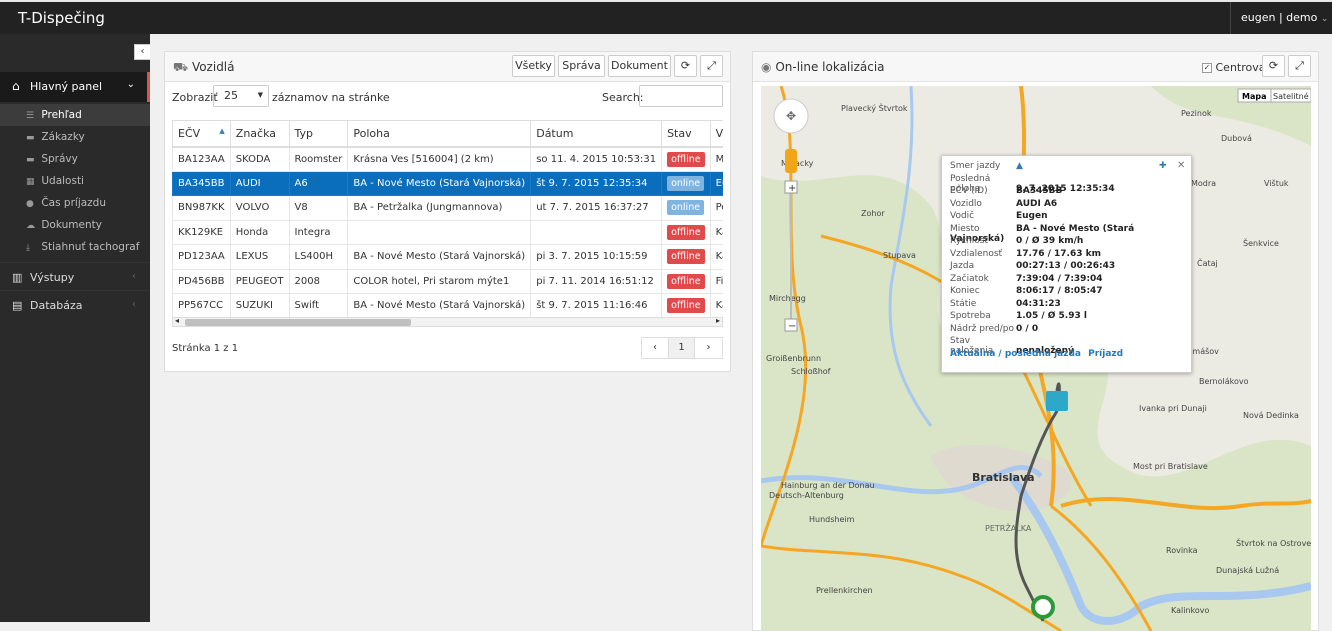  What do you see at coordinates (1059, 291) in the screenshot?
I see `popup-value: 8:06:17 / 8:05:47` at bounding box center [1059, 291].